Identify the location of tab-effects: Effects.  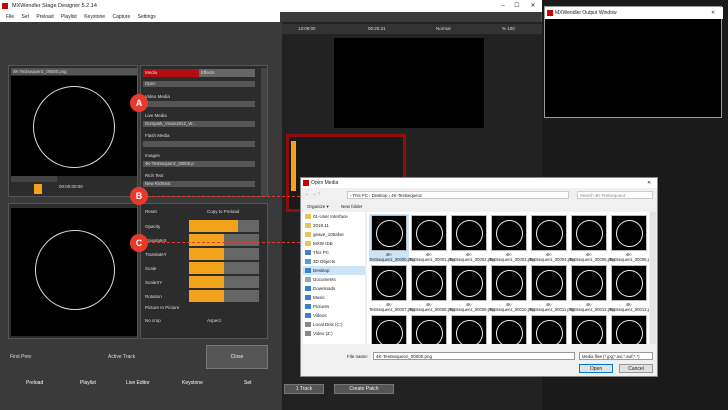
(227, 73).